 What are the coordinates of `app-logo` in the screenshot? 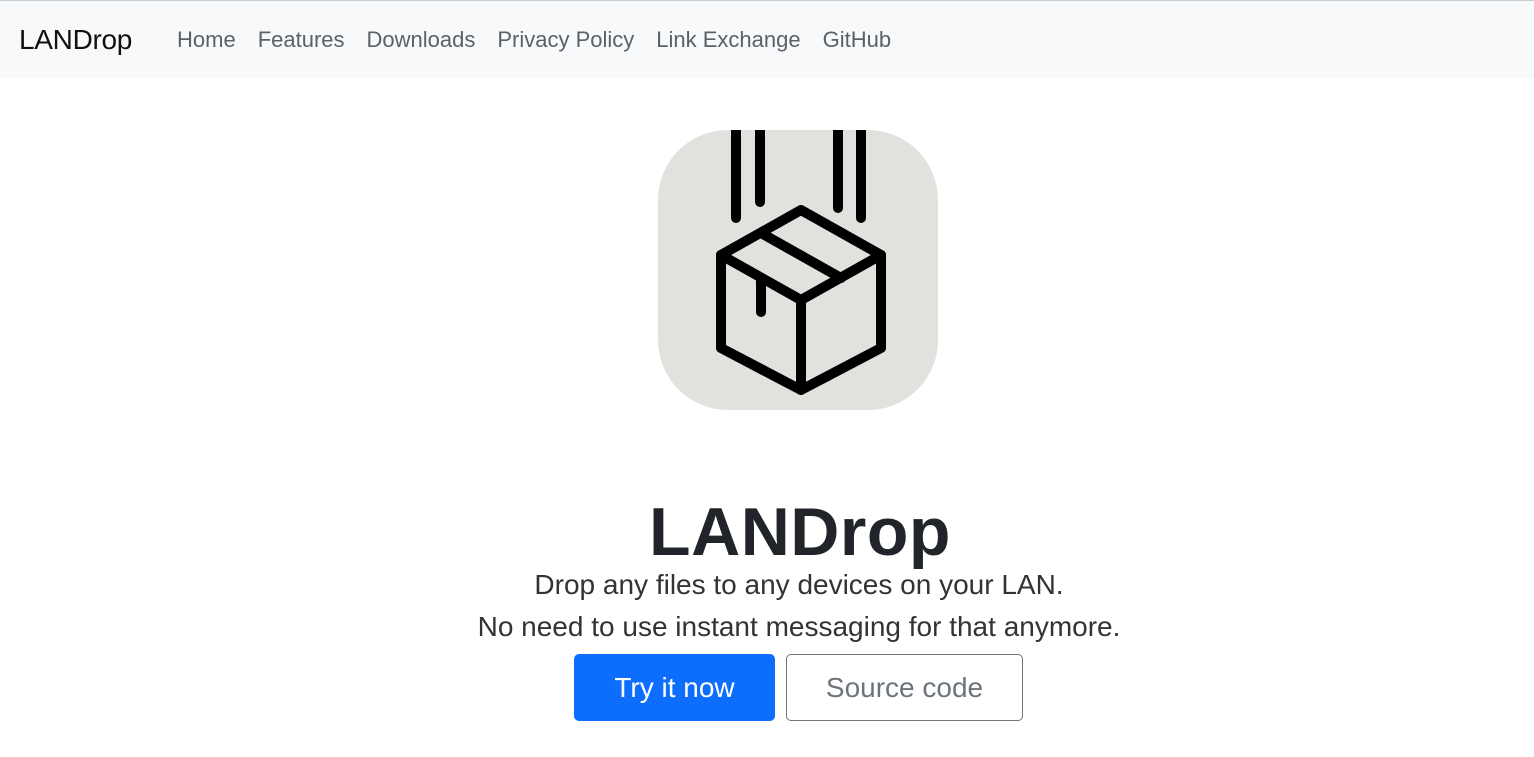 It's located at (798, 270).